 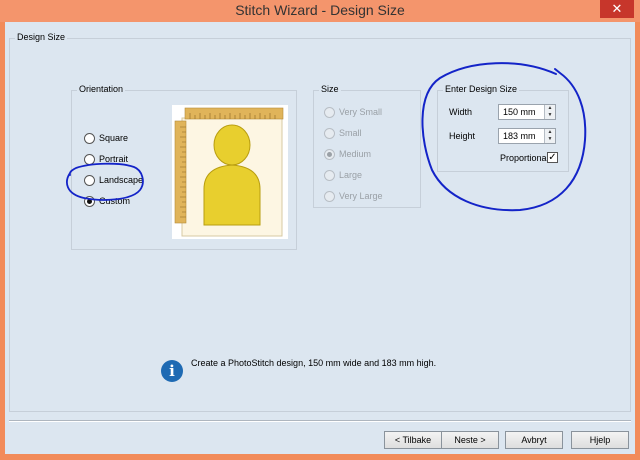 What do you see at coordinates (519, 136) in the screenshot?
I see `height-value: 183 mm` at bounding box center [519, 136].